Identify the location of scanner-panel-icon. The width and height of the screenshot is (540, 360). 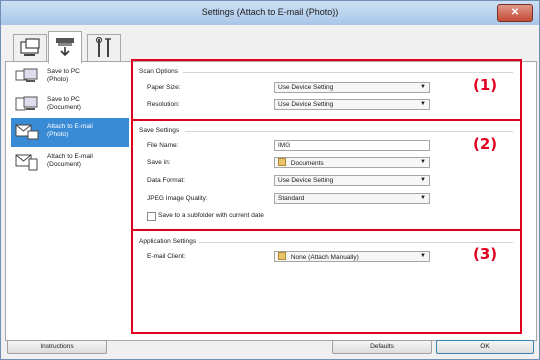
(65, 47).